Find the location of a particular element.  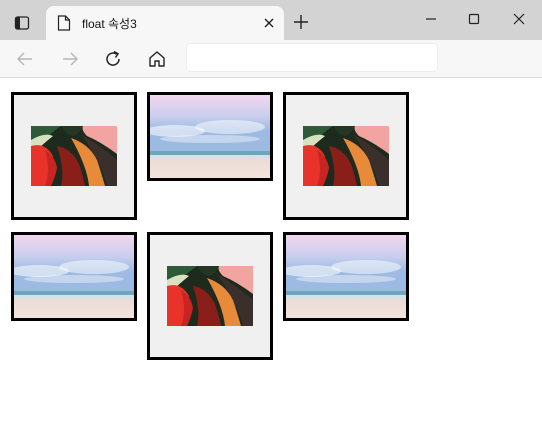

tab-actions-icon is located at coordinates (22, 23).